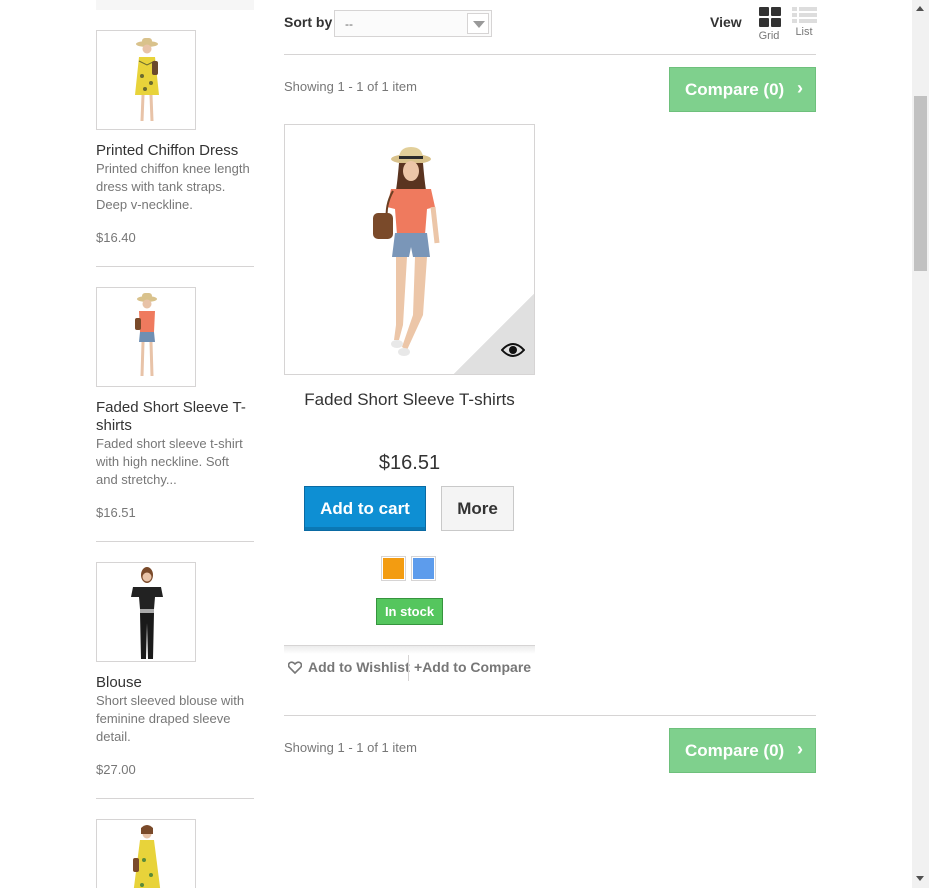 The image size is (929, 888). Describe the element at coordinates (418, 667) in the screenshot. I see `plus-icon: +` at that location.